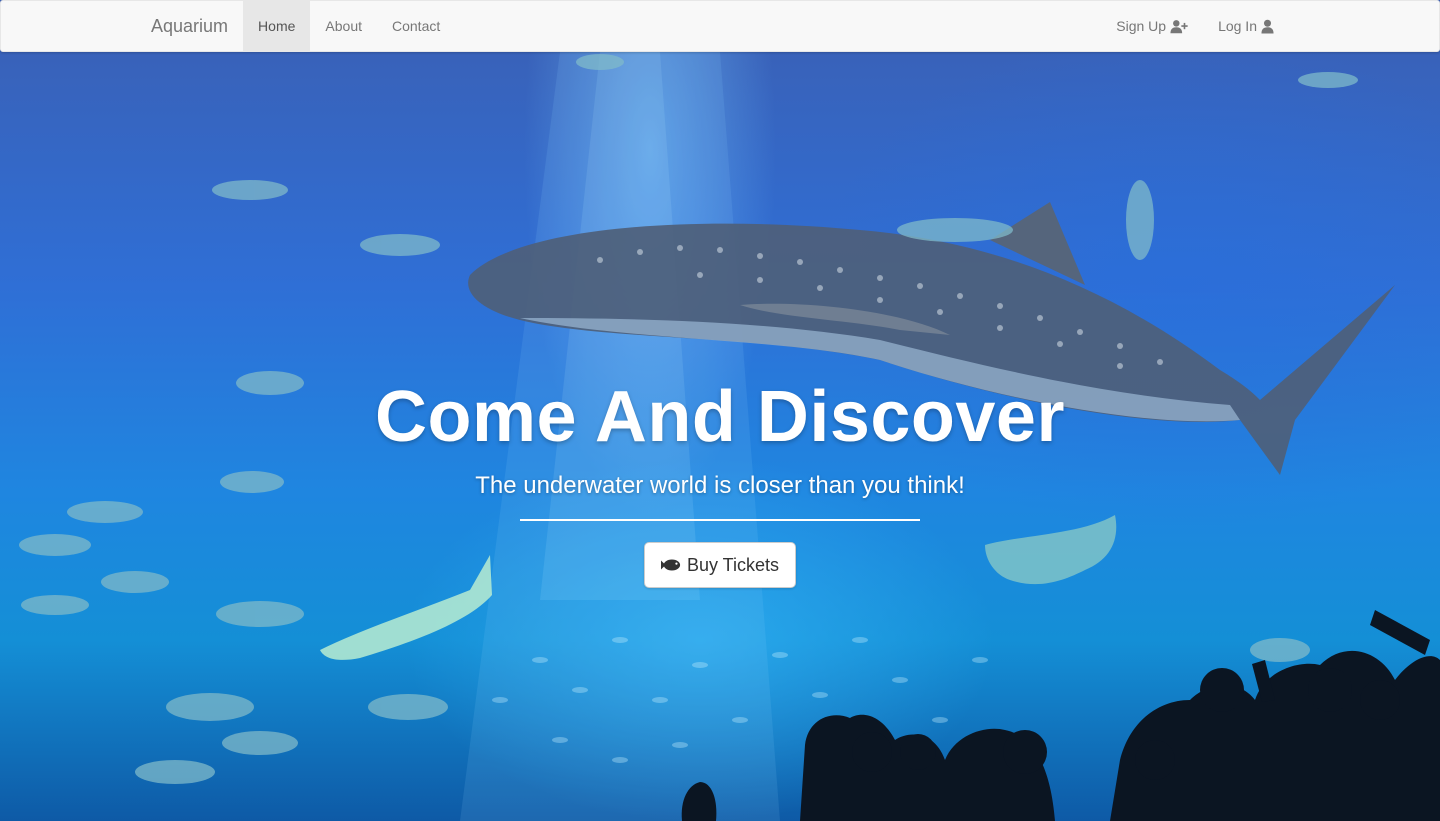  I want to click on hero-divider, so click(720, 520).